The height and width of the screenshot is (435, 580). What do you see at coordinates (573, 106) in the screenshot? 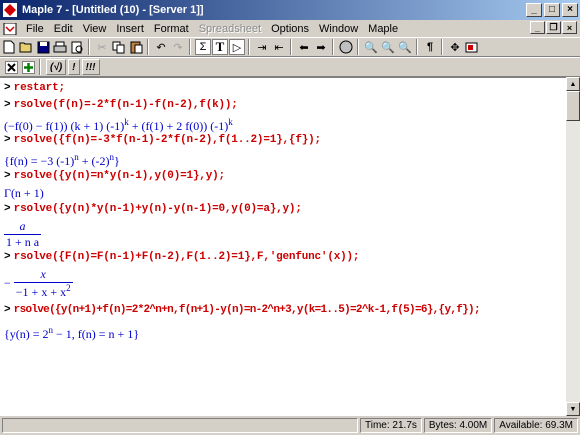
I see `scroll-thumb` at bounding box center [573, 106].